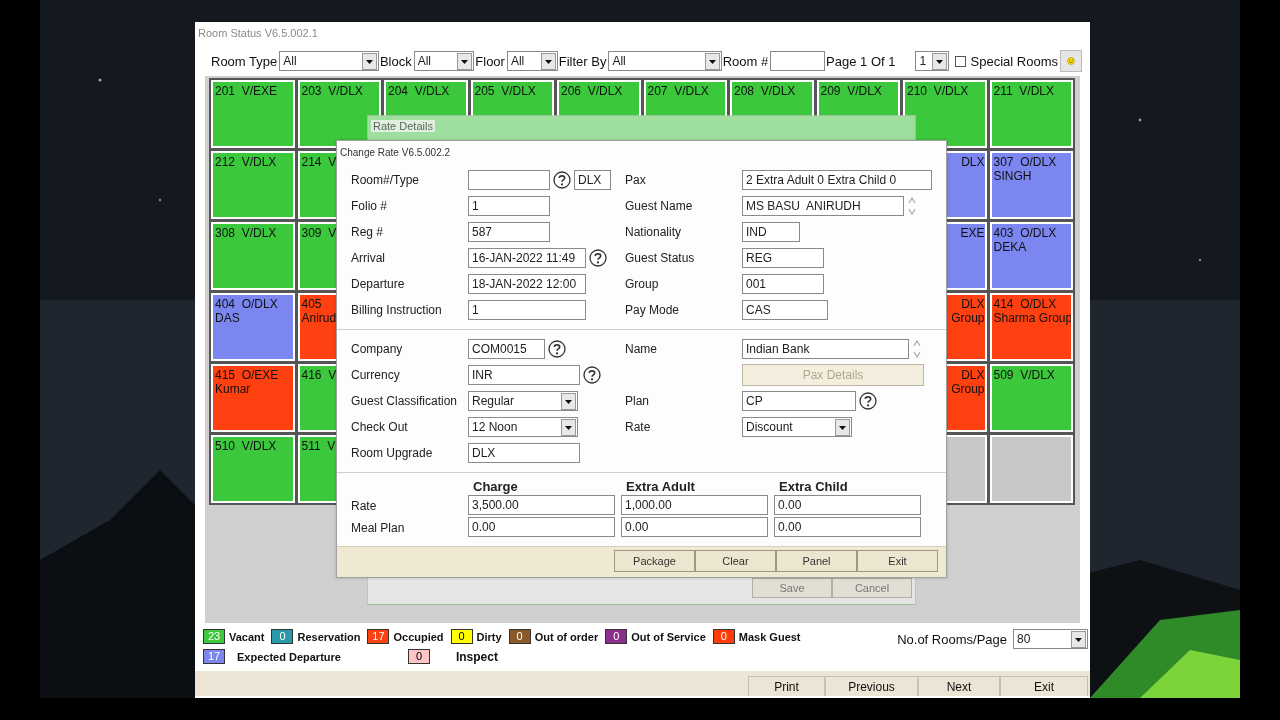  What do you see at coordinates (246, 91) in the screenshot?
I see `room-label: 201 V/EXE` at bounding box center [246, 91].